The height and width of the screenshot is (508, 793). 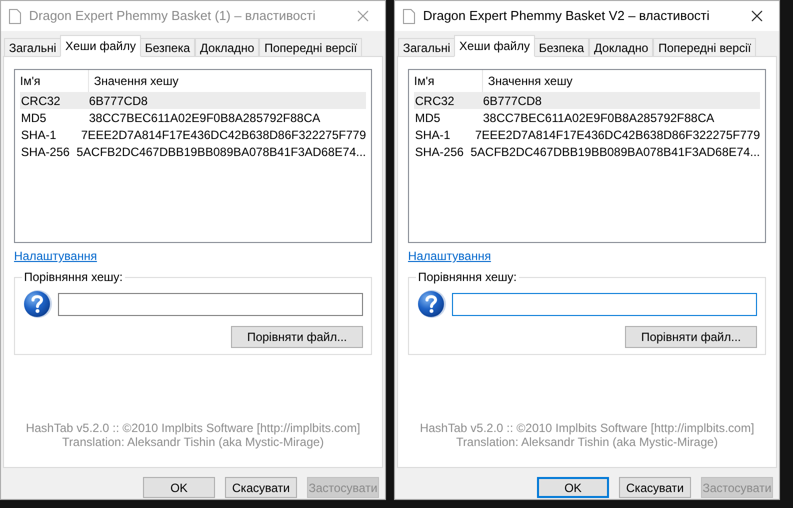 What do you see at coordinates (567, 16) in the screenshot?
I see `window-title: Dragon Expert Phemmy Basket V2 – властивості` at bounding box center [567, 16].